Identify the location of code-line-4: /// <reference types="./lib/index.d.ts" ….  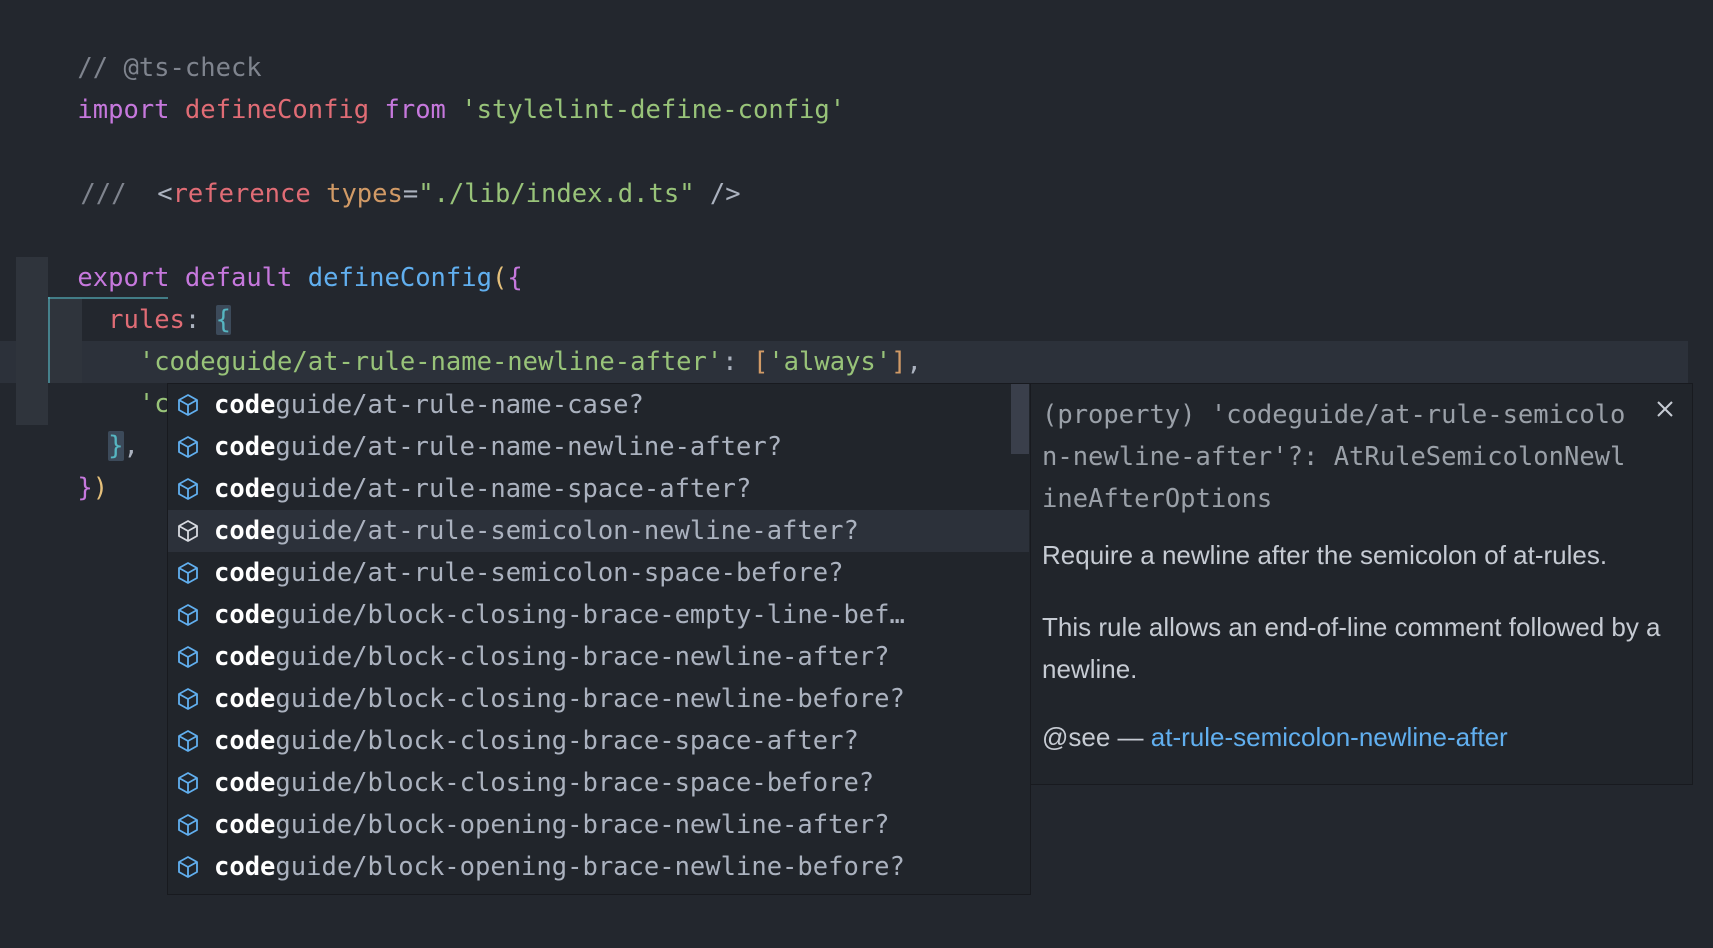
(379, 170).